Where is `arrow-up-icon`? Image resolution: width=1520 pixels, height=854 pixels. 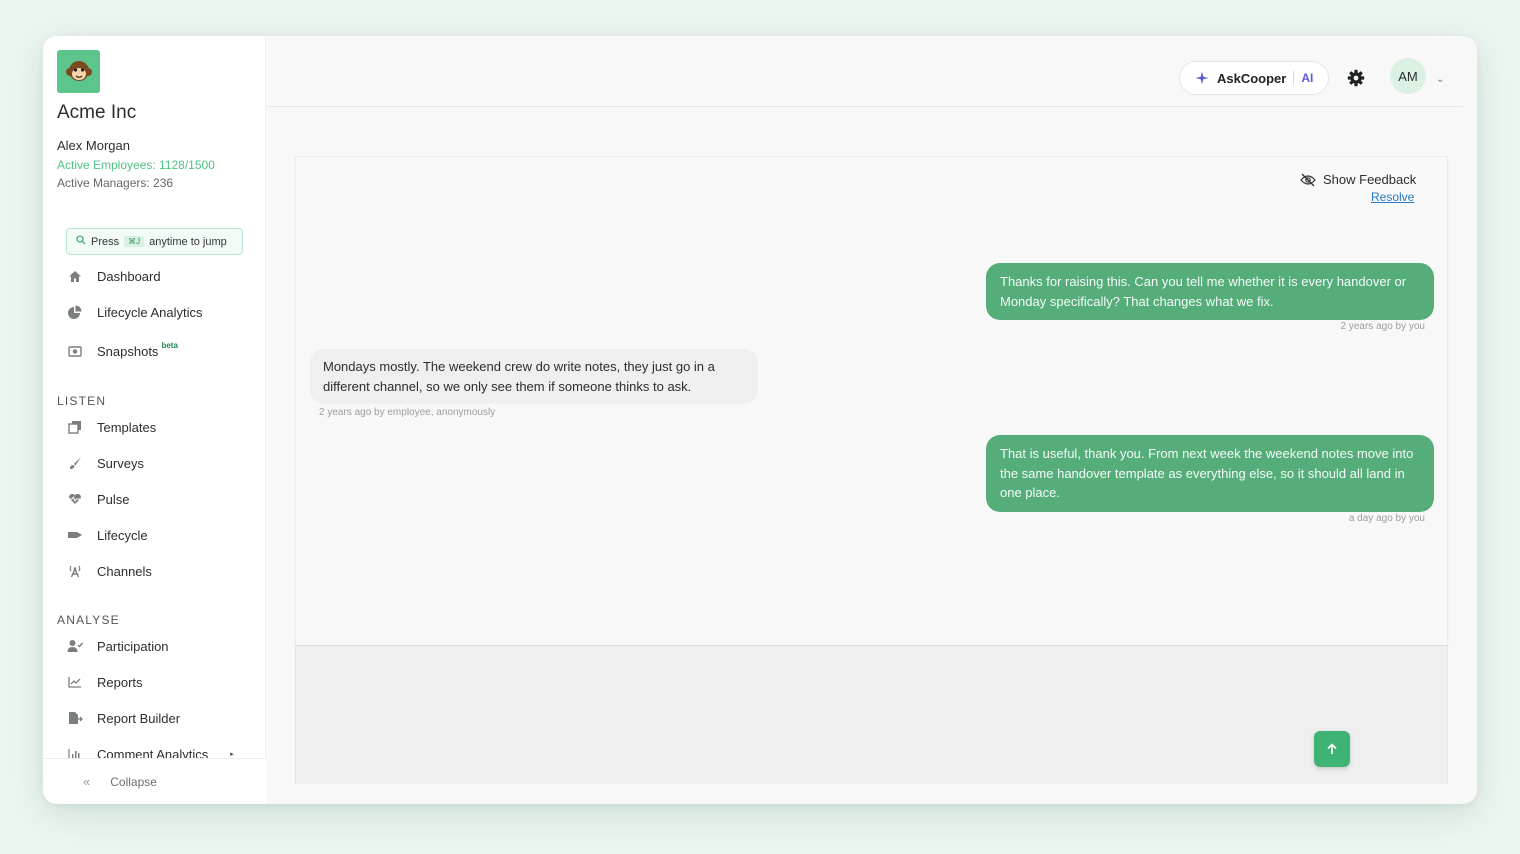
arrow-up-icon is located at coordinates (1332, 748).